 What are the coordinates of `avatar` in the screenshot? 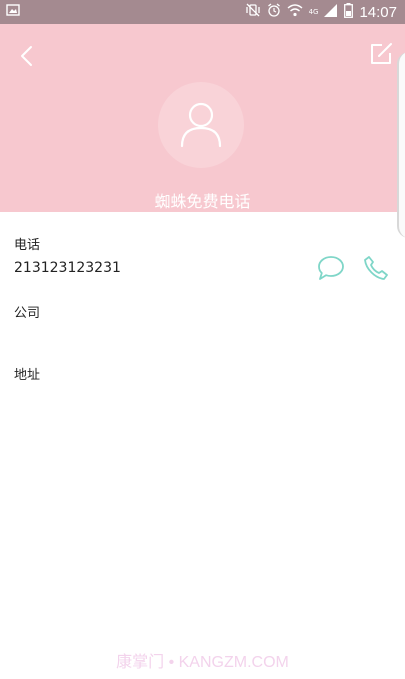 It's located at (201, 125).